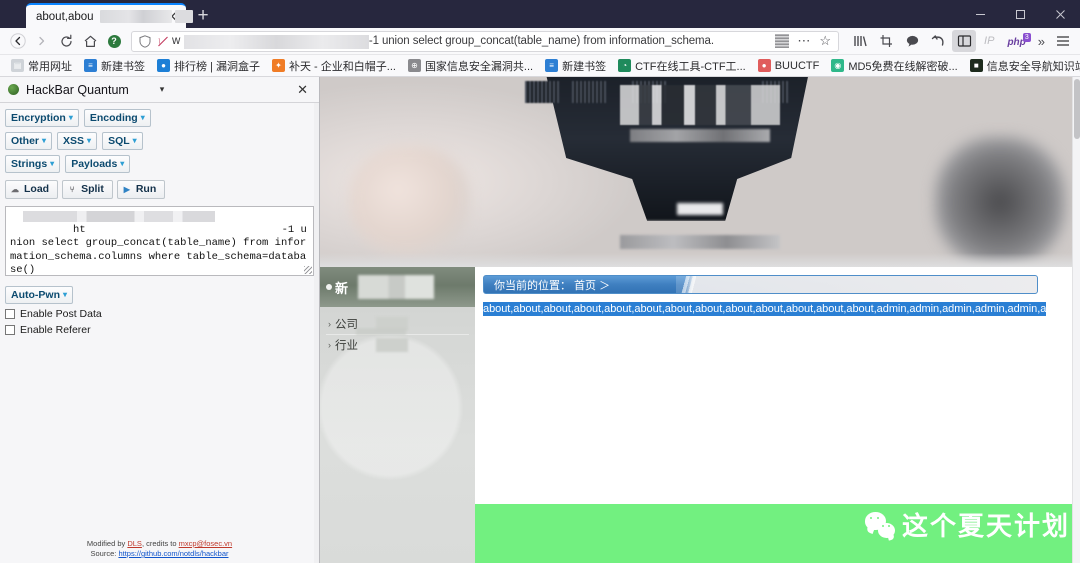  Describe the element at coordinates (217, 66) in the screenshot. I see `bookmark-label: 排行榜 | 漏洞盒子` at that location.